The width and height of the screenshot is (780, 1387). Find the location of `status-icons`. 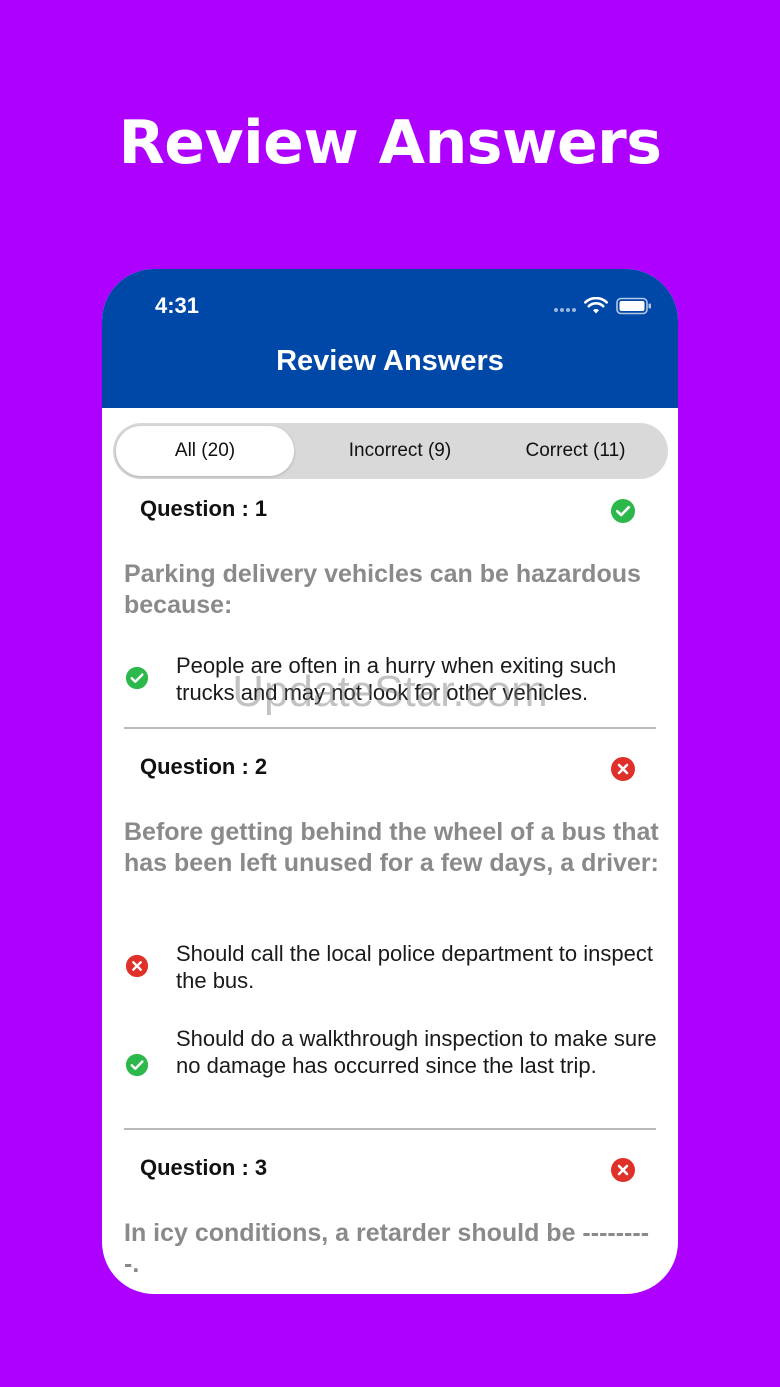

status-icons is located at coordinates (603, 306).